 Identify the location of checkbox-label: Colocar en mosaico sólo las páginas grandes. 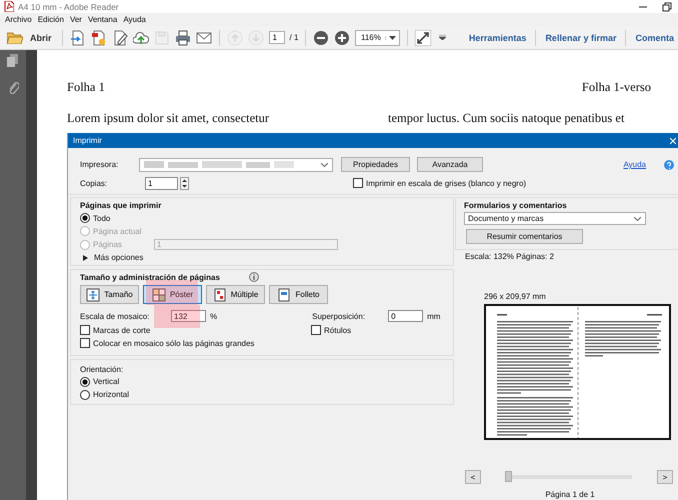
(173, 343).